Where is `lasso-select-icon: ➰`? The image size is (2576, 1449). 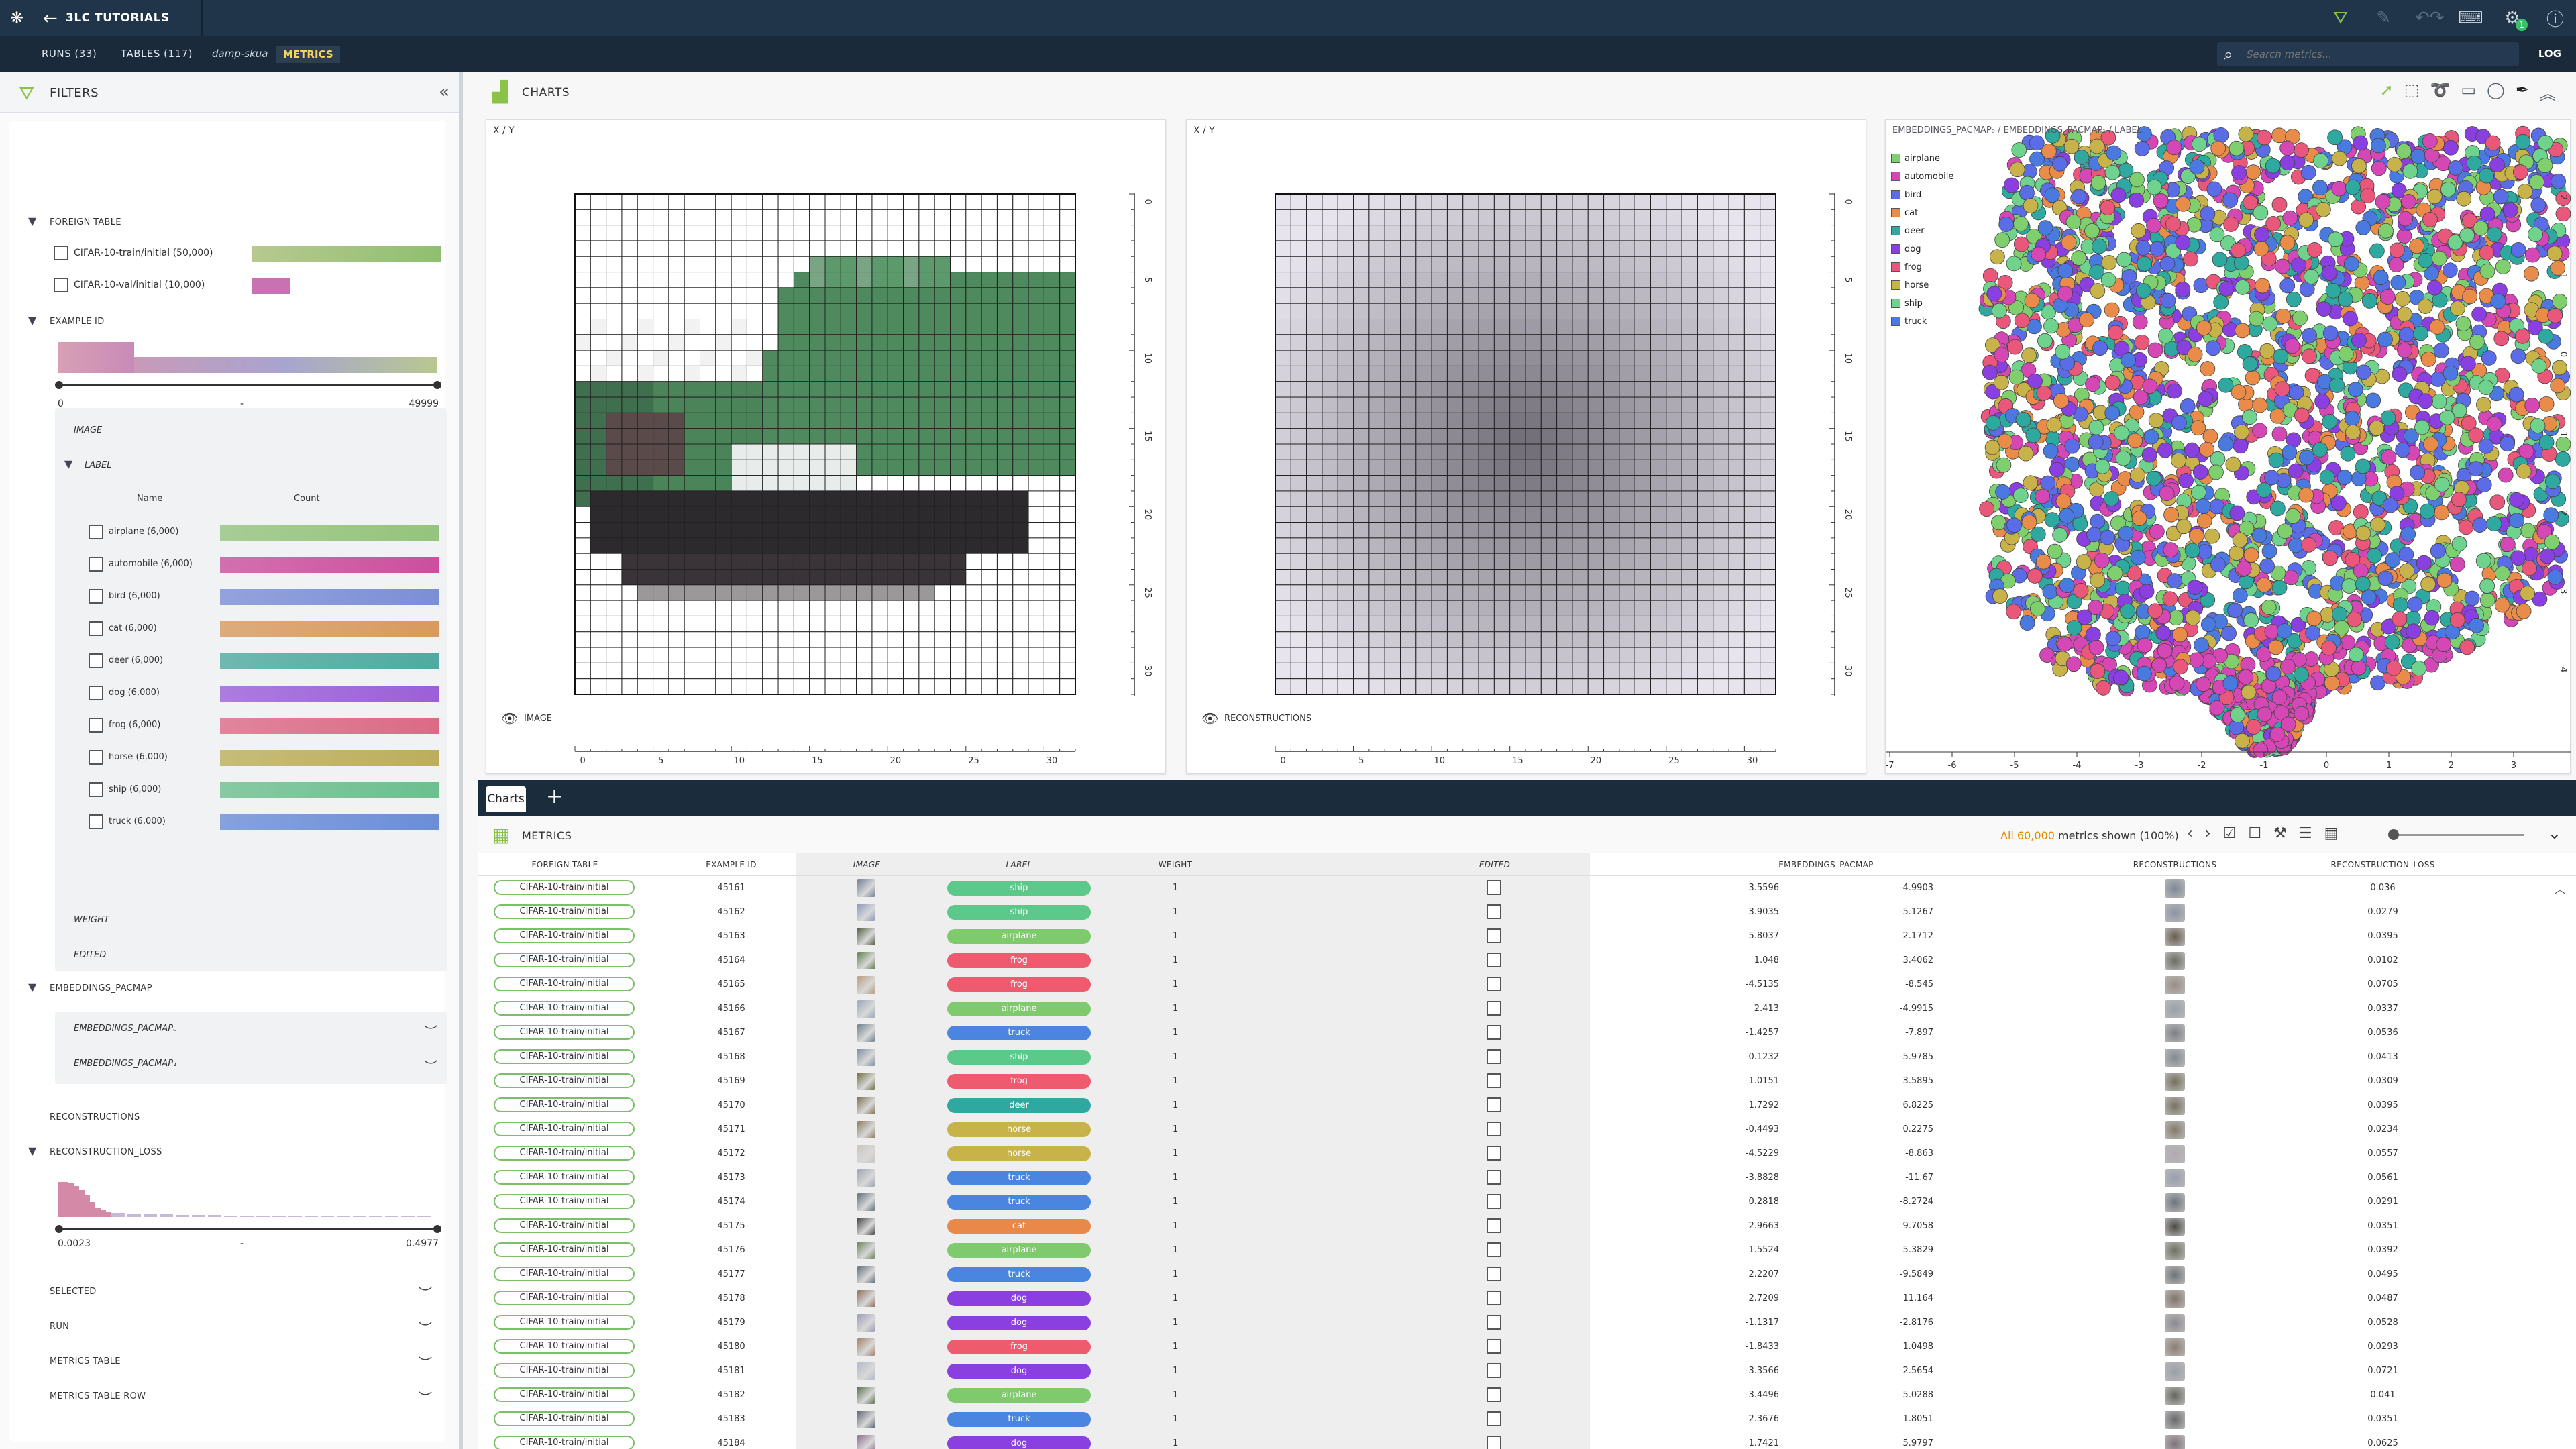
lasso-select-icon: ➰ is located at coordinates (2440, 92).